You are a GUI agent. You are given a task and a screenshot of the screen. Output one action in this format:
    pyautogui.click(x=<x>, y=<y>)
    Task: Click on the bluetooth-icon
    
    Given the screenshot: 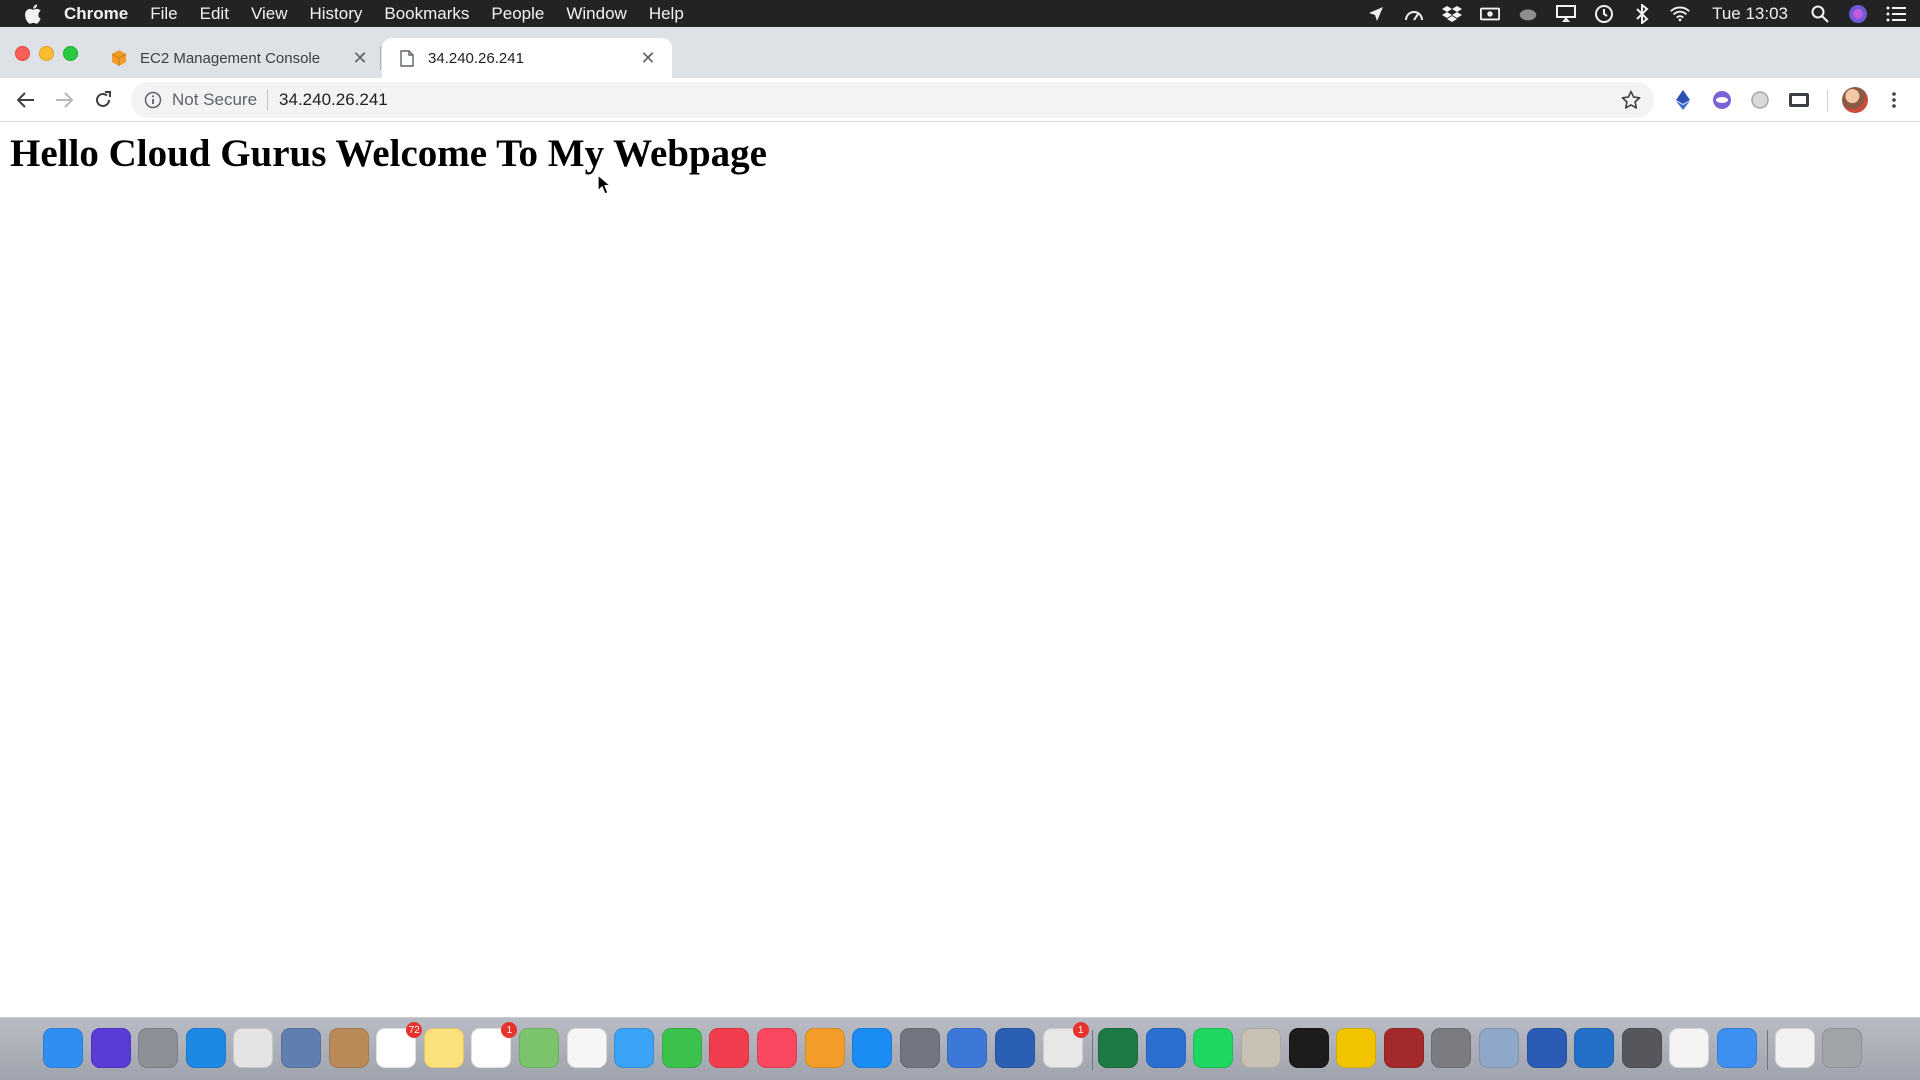 What is the action you would take?
    pyautogui.click(x=1642, y=13)
    